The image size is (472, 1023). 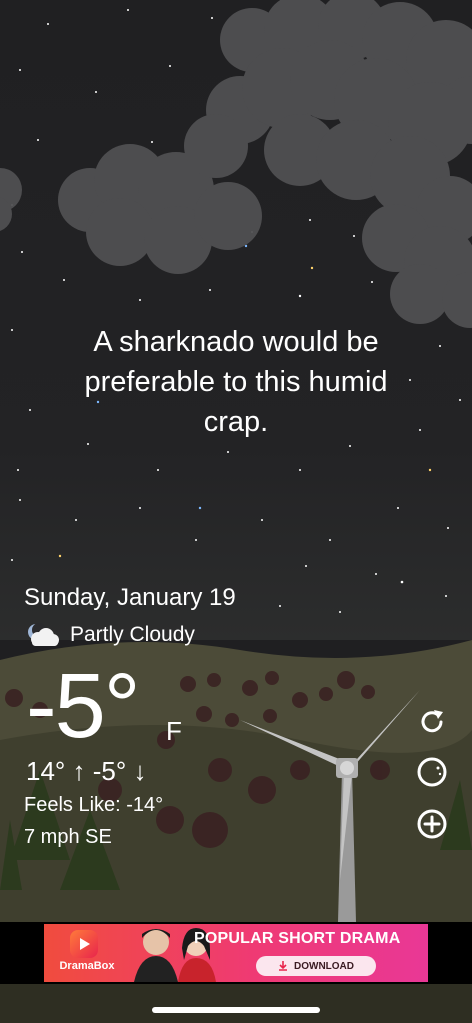 I want to click on ad-download-button: DOWNLOAD, so click(x=316, y=966).